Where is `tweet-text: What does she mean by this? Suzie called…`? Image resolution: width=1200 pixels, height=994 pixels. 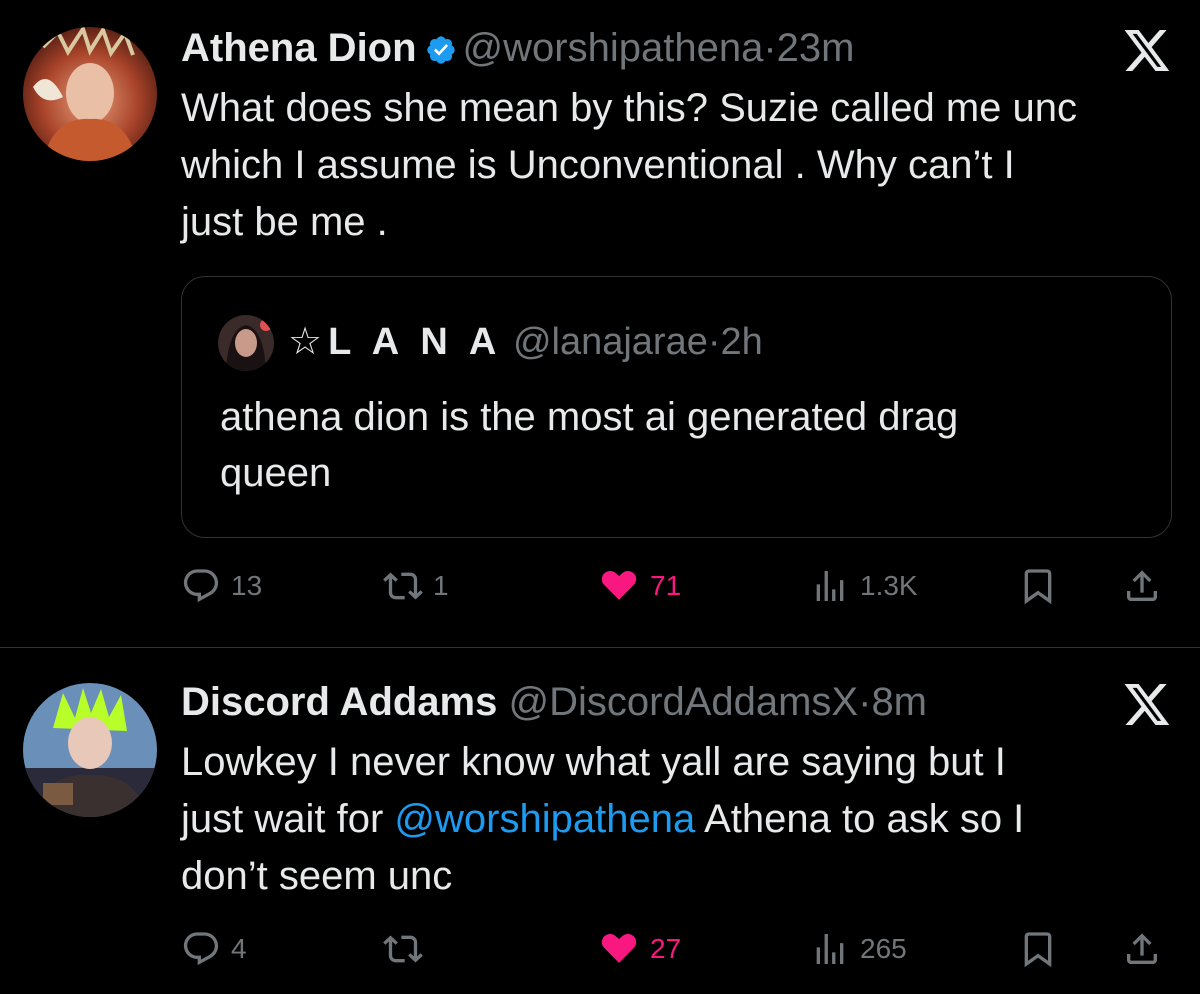 tweet-text: What does she mean by this? Suzie called… is located at coordinates (629, 165).